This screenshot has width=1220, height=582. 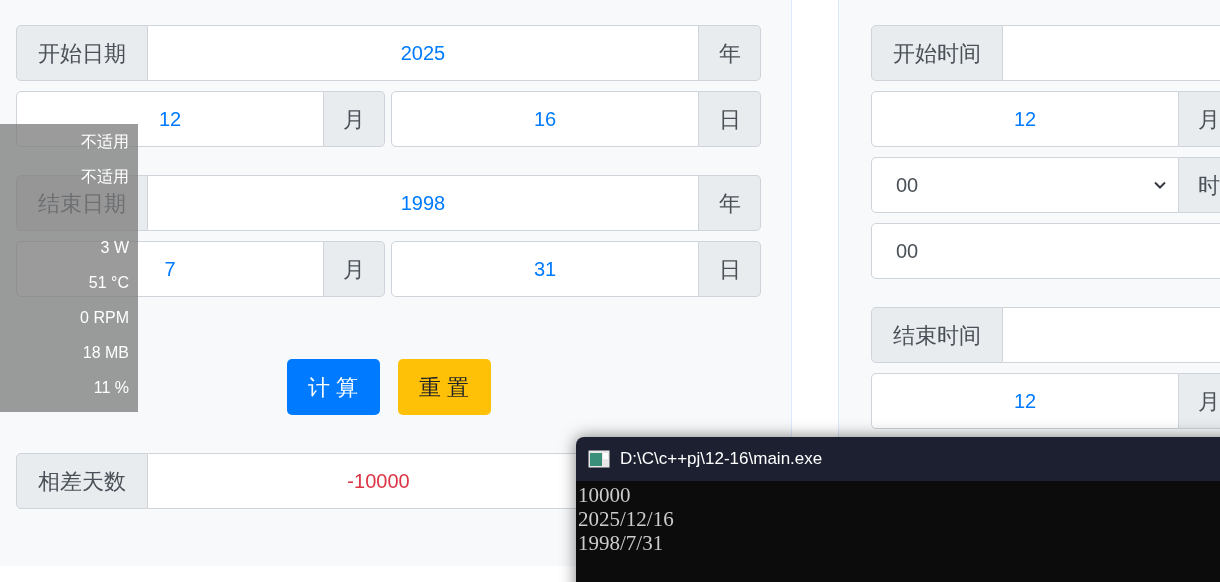 I want to click on day-input: 31, so click(x=545, y=269).